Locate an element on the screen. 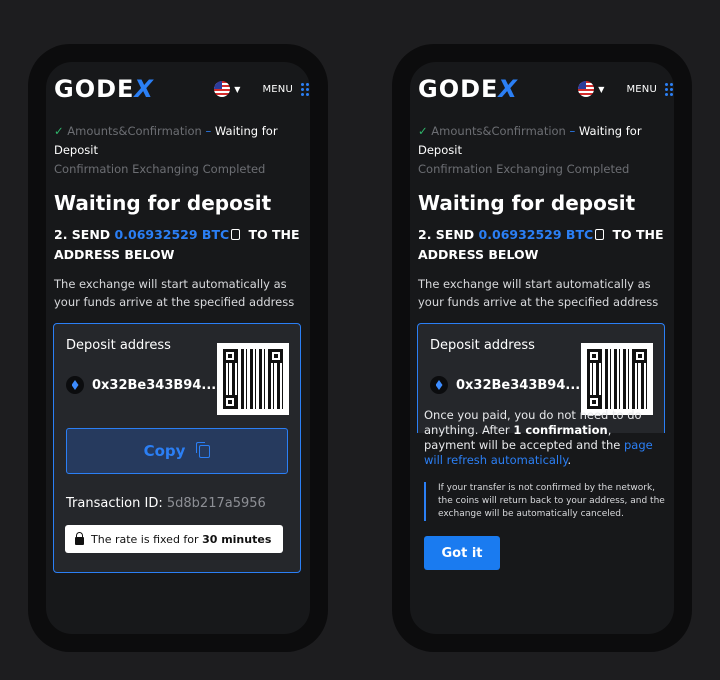 This screenshot has width=720, height=680. transaction-id-label: Transaction ID: is located at coordinates (114, 503).